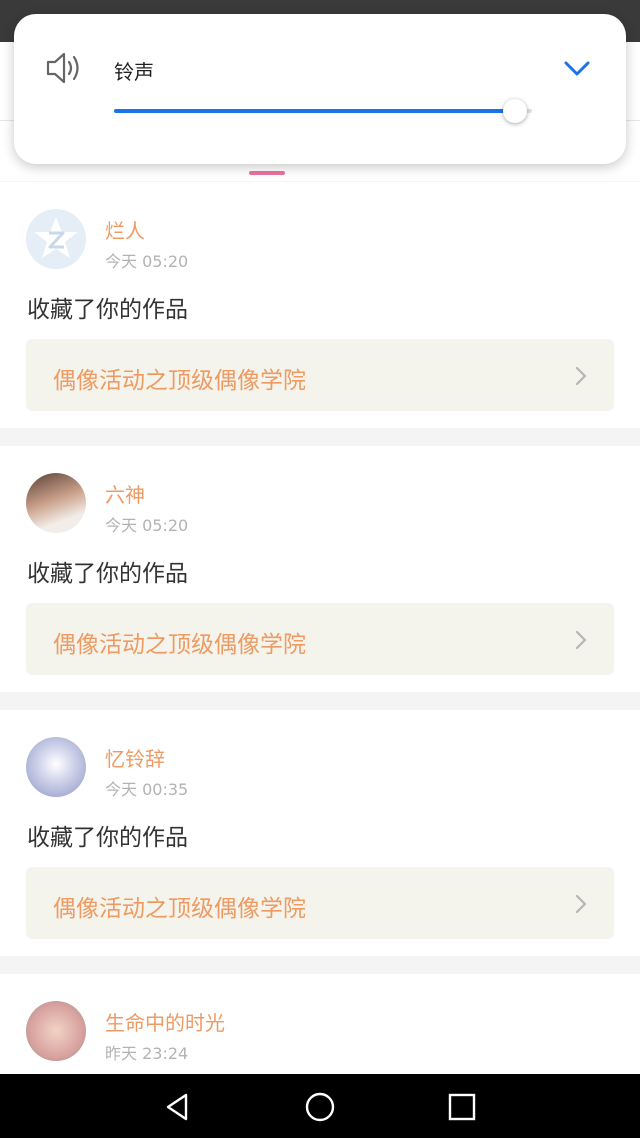  What do you see at coordinates (178, 1107) in the screenshot?
I see `back-triangle-icon` at bounding box center [178, 1107].